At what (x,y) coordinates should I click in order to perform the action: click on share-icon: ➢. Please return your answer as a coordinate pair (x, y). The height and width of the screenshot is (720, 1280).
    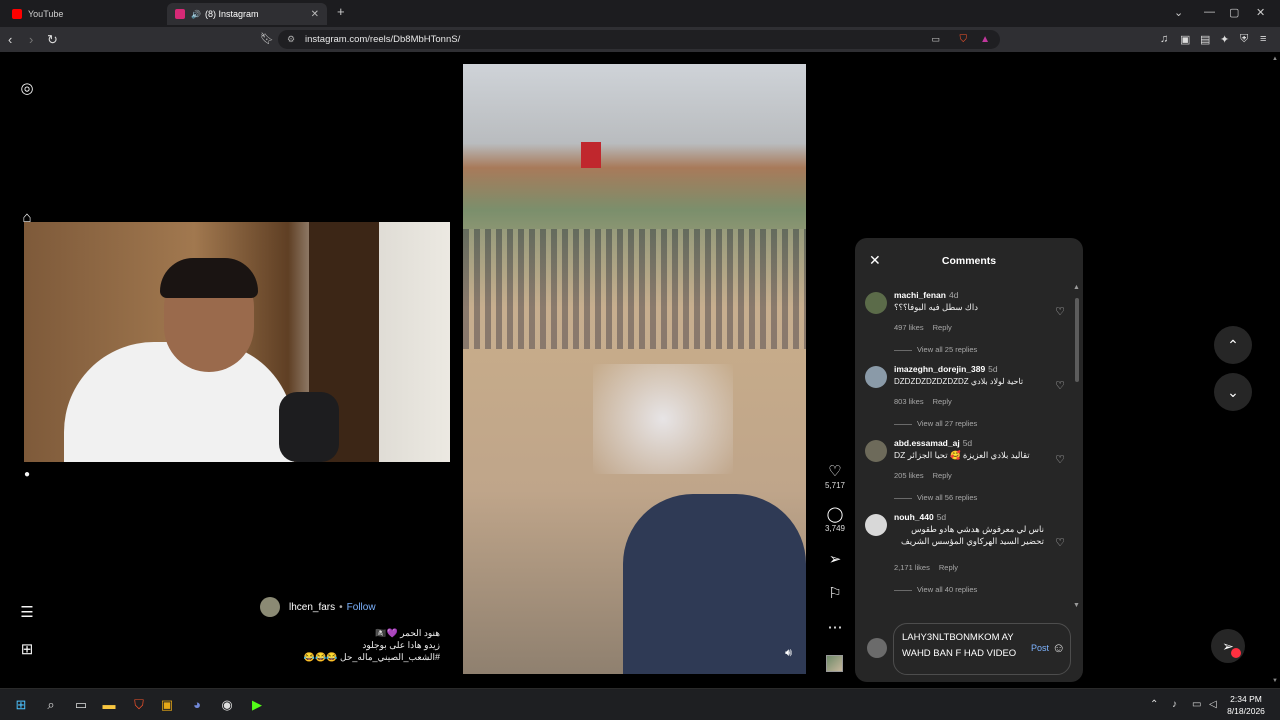
    Looking at the image, I should click on (835, 559).